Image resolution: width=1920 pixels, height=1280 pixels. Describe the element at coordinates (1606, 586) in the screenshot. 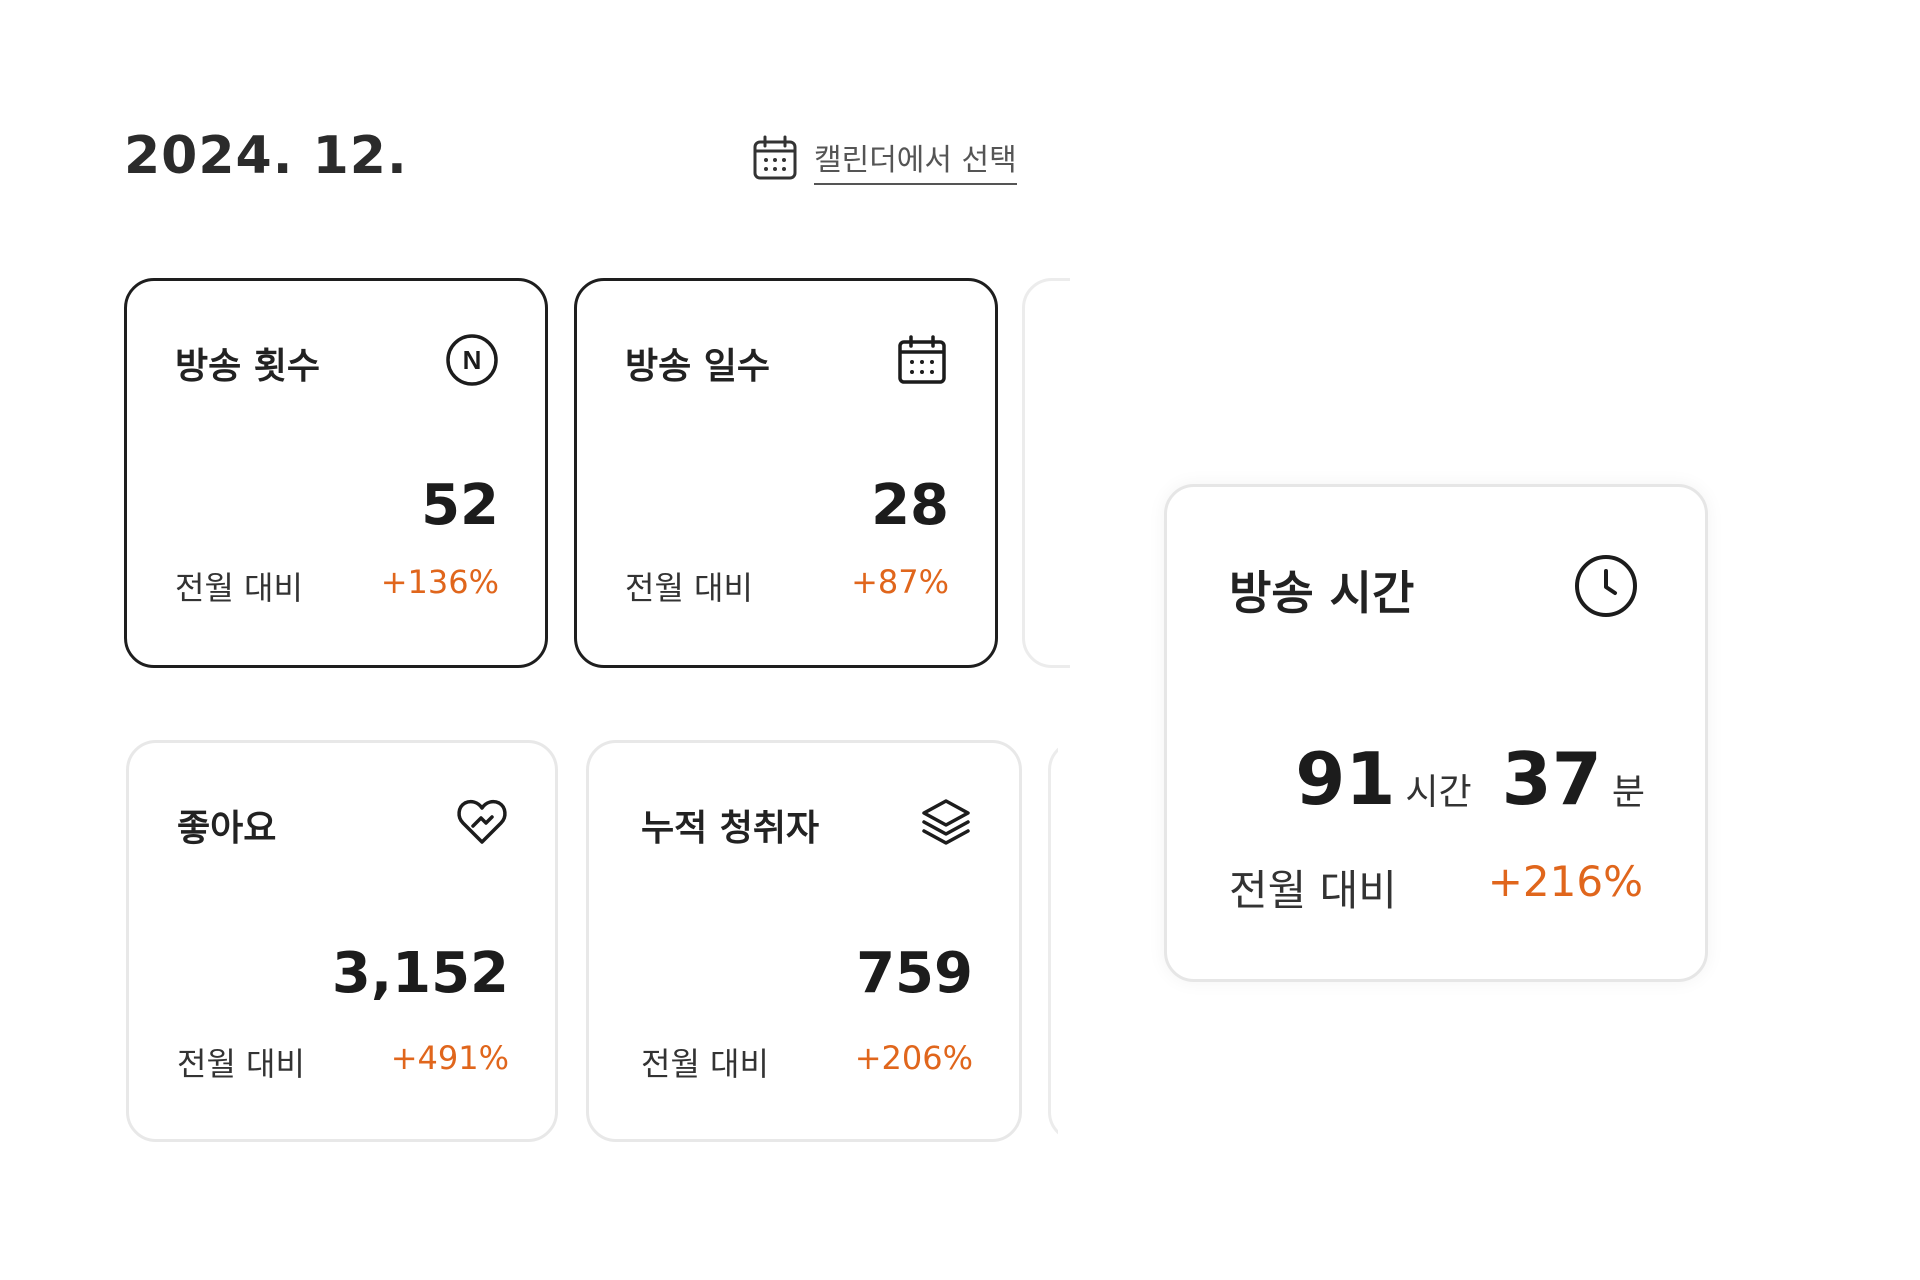

I see `clock-icon` at that location.